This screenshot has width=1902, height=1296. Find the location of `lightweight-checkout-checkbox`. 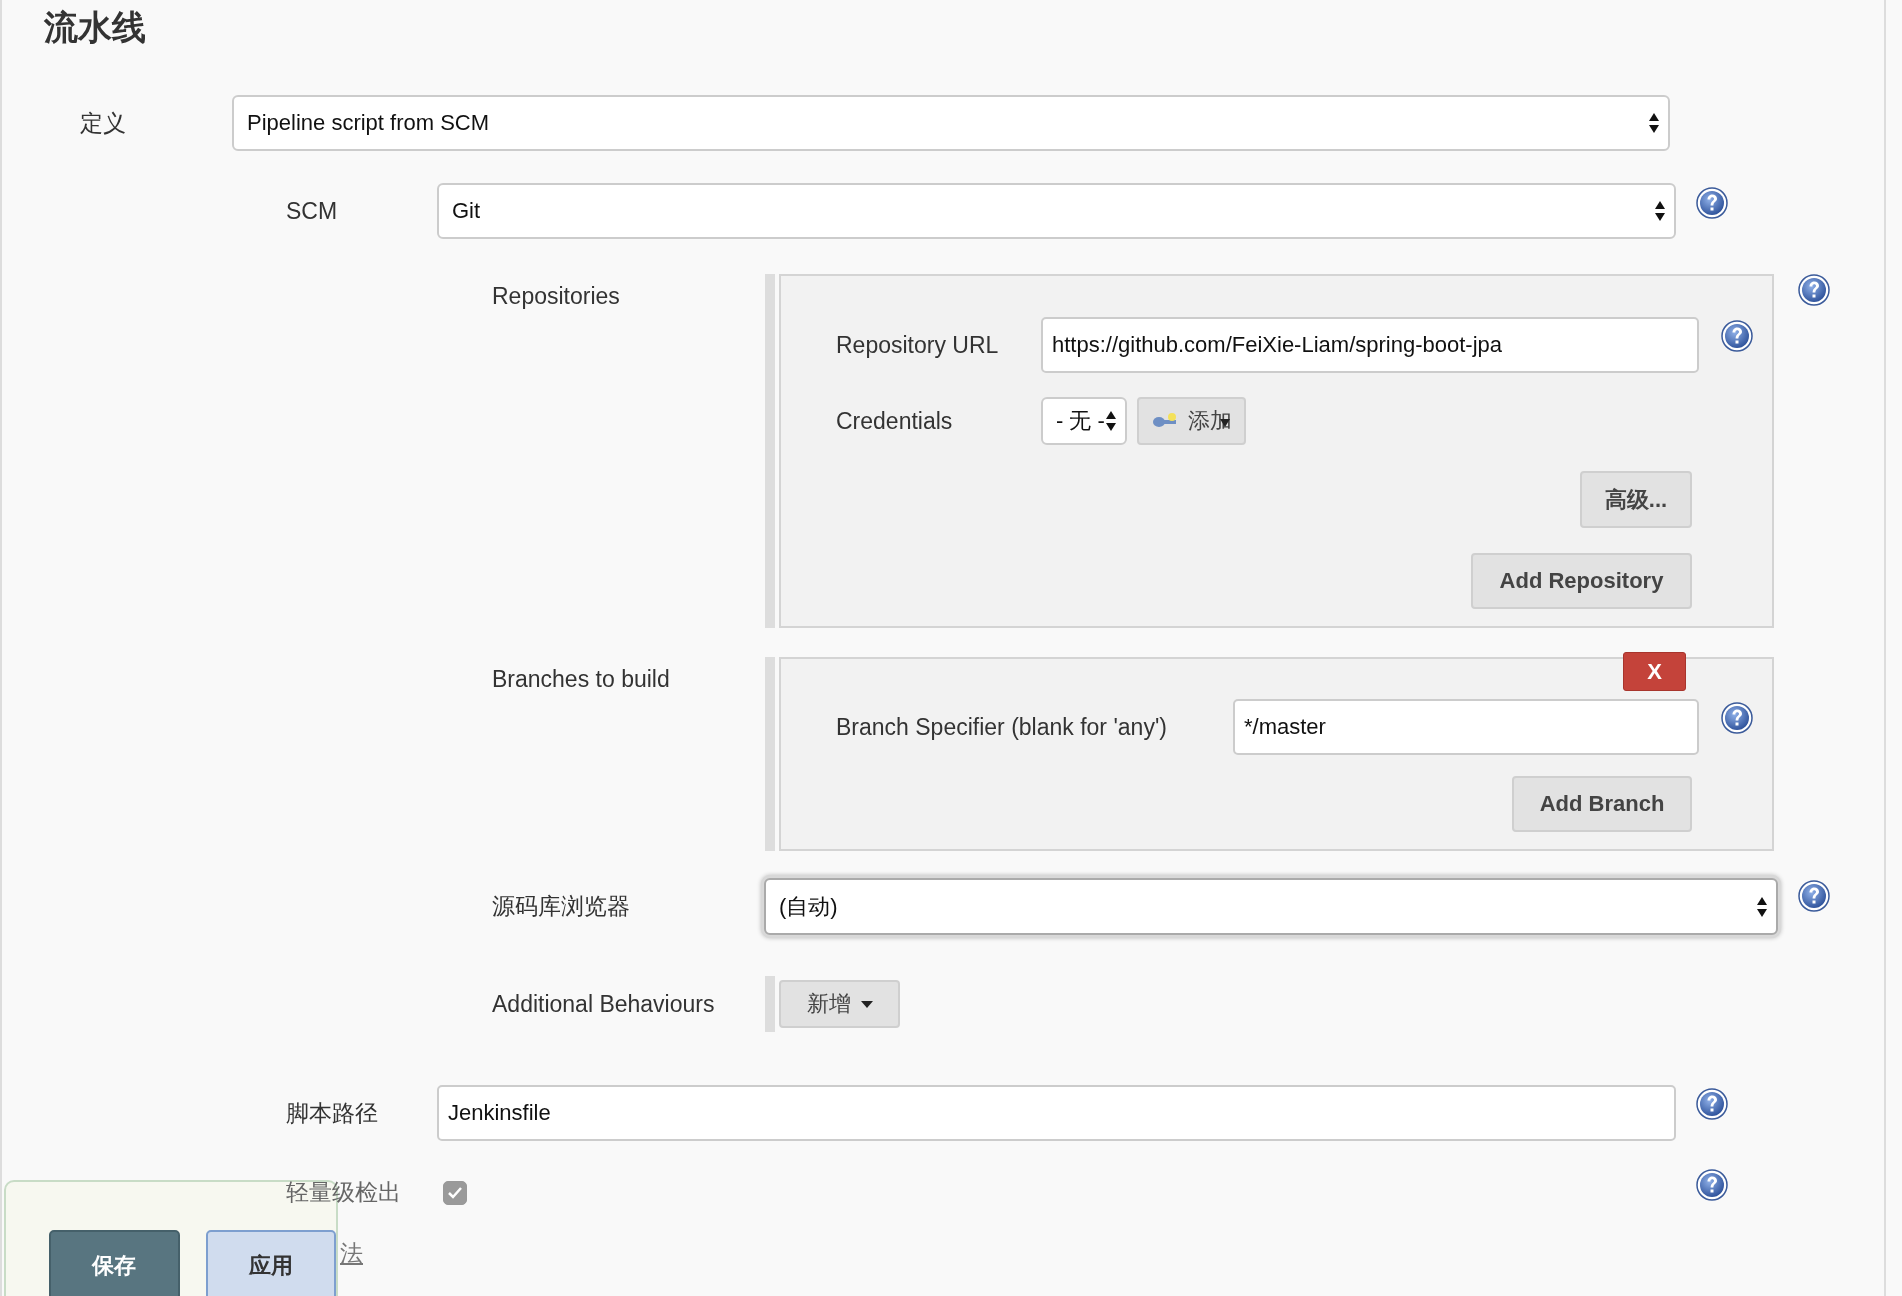

lightweight-checkout-checkbox is located at coordinates (455, 1192).